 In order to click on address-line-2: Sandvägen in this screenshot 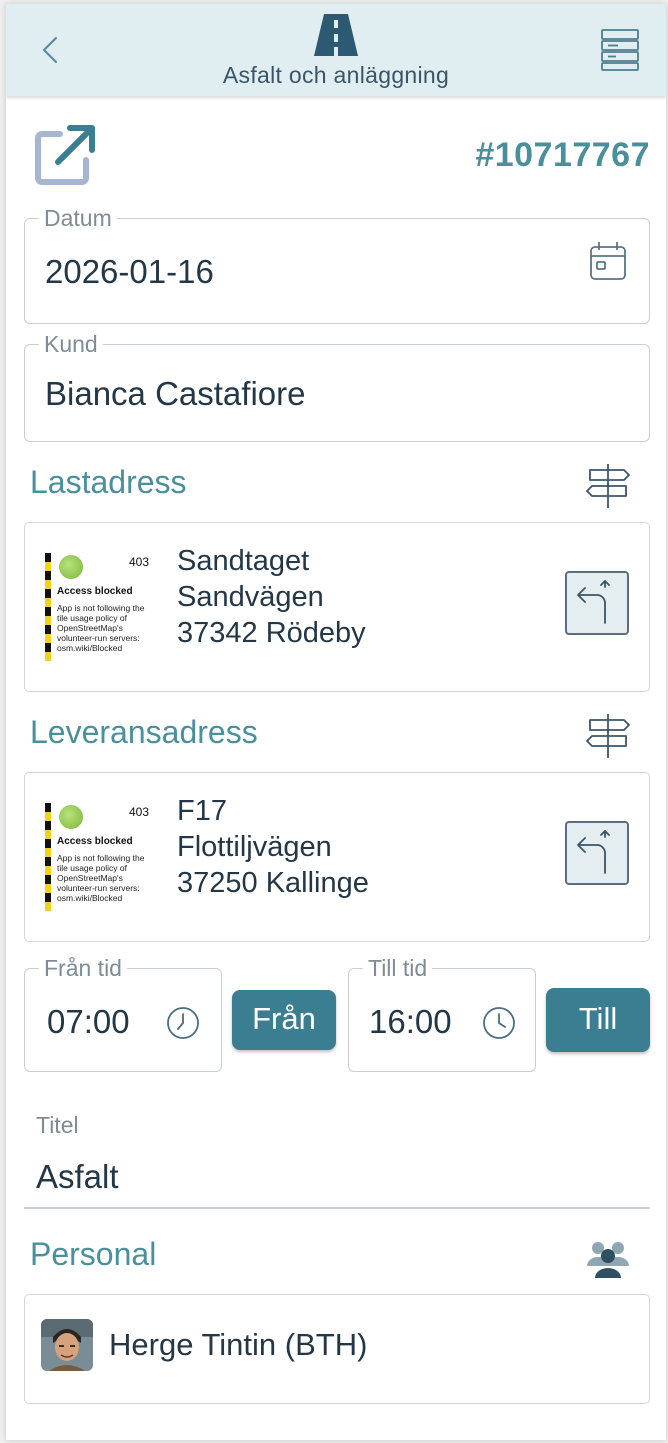, I will do `click(250, 597)`.